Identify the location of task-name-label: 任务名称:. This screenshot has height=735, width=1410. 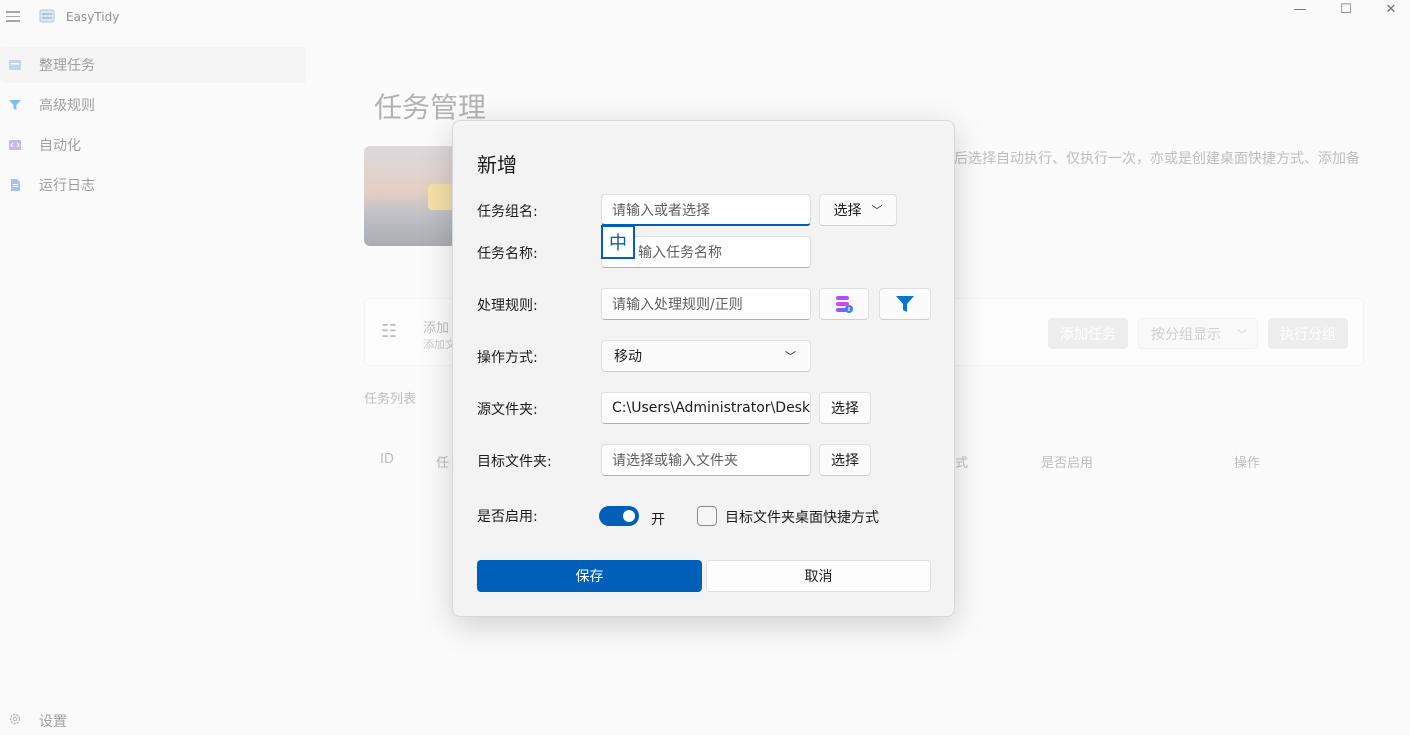
(507, 254).